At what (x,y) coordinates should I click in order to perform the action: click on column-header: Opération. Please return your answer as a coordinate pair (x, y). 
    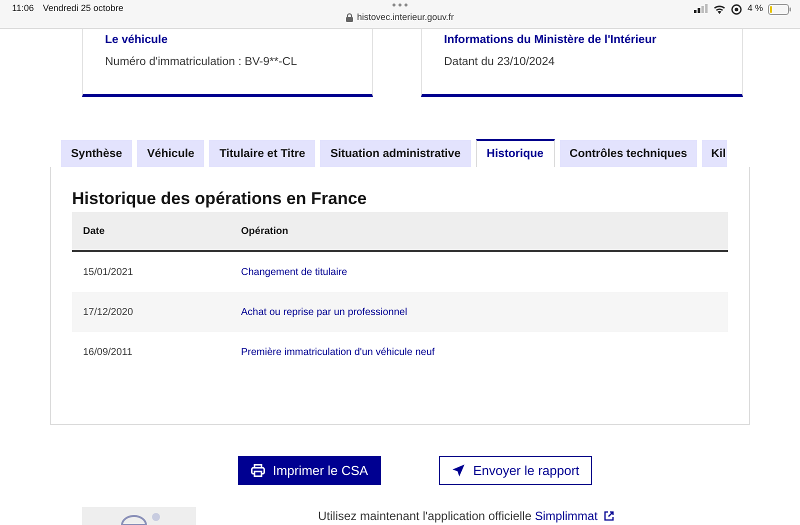
    Looking at the image, I should click on (479, 231).